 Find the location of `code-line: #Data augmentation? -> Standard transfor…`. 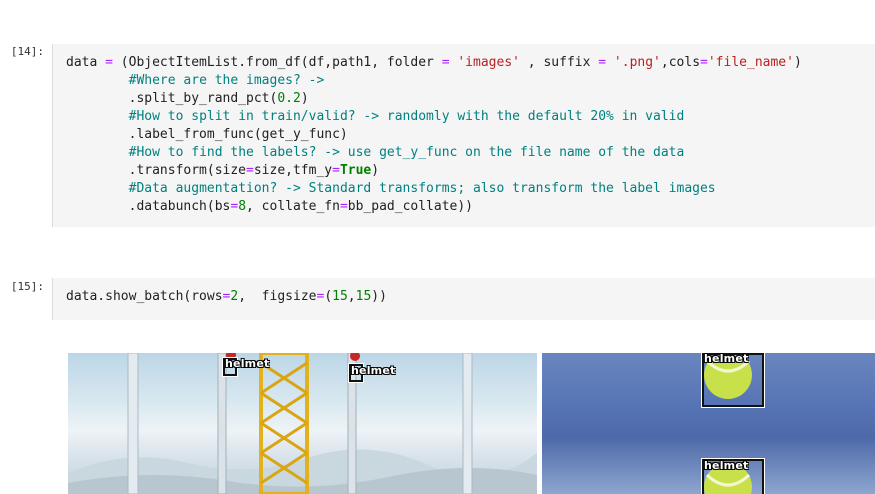

code-line: #Data augmentation? -> Standard transfor… is located at coordinates (470, 189).